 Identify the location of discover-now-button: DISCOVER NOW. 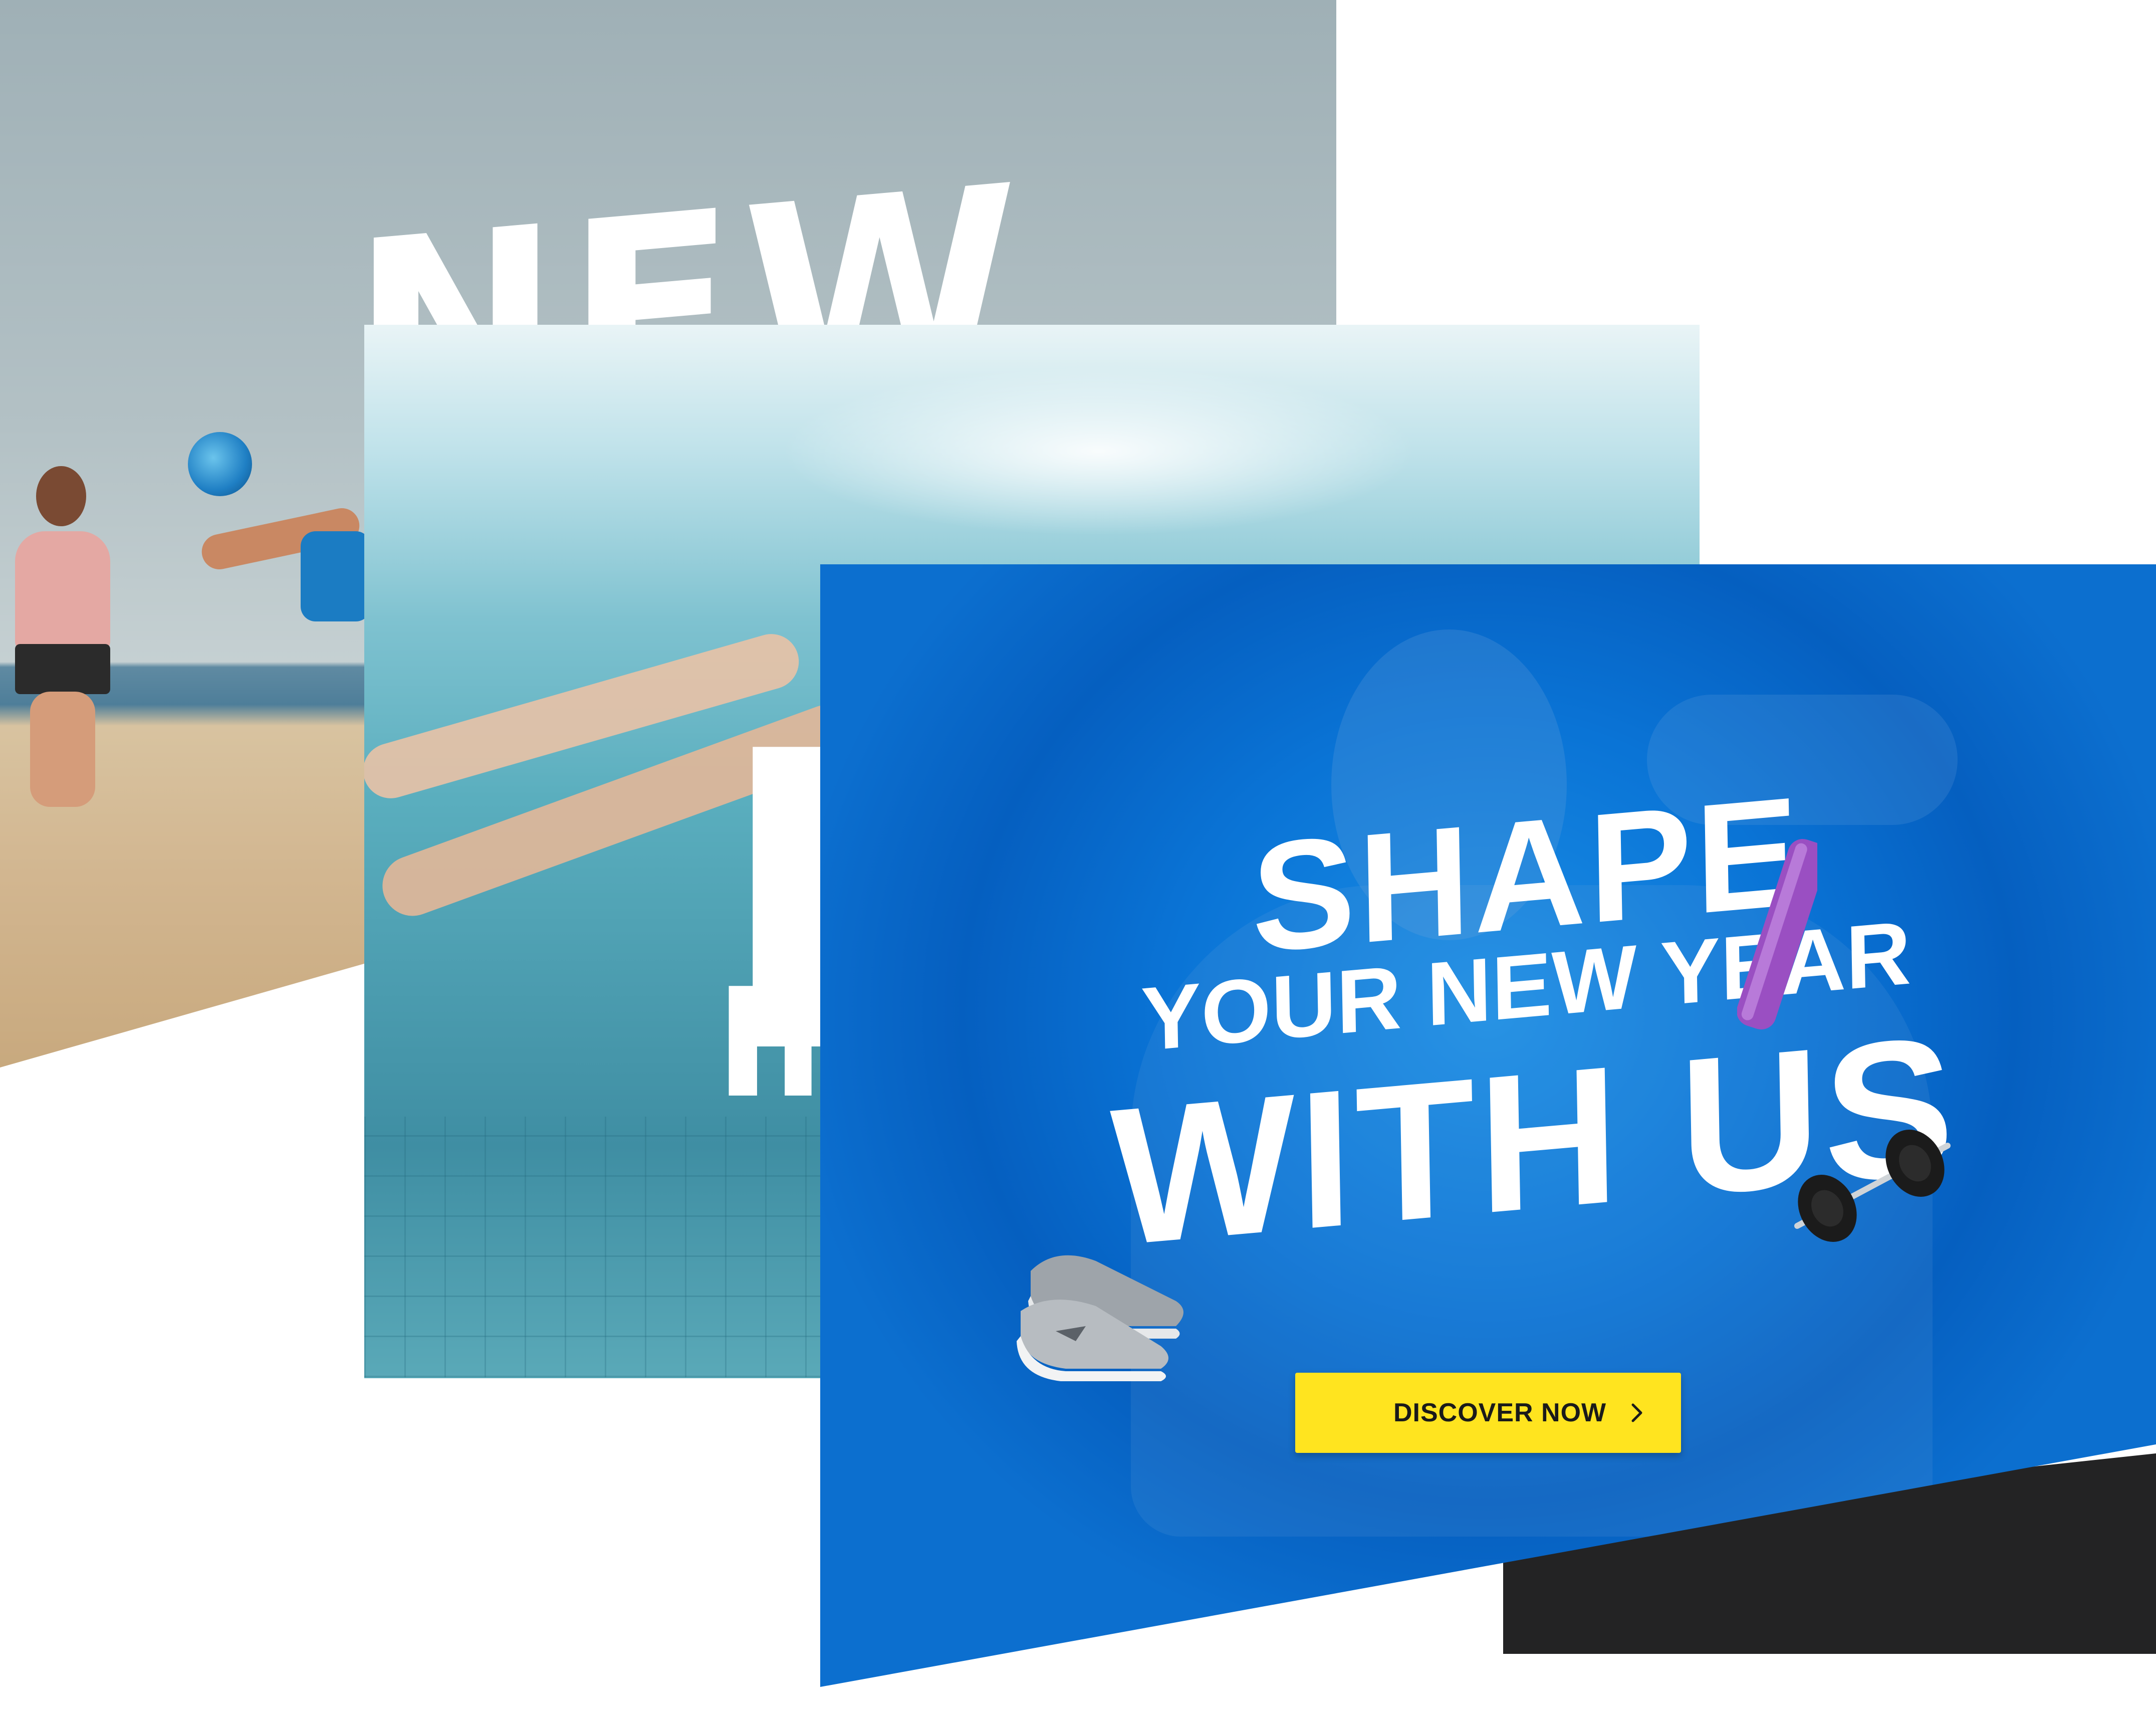
(1488, 1413).